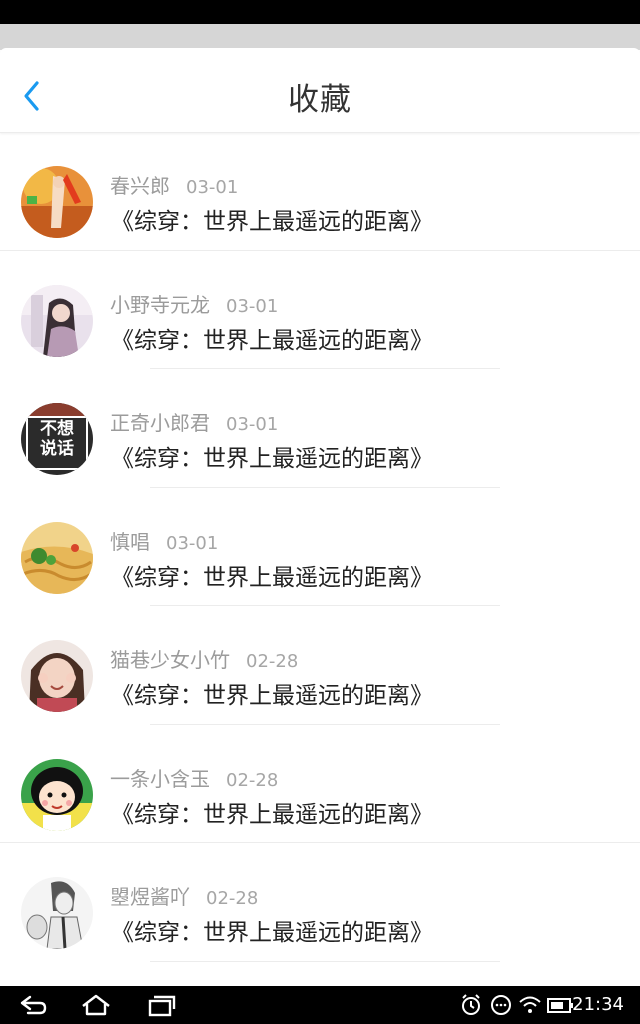 Image resolution: width=640 pixels, height=1024 pixels. What do you see at coordinates (320, 37) in the screenshot?
I see `top-band` at bounding box center [320, 37].